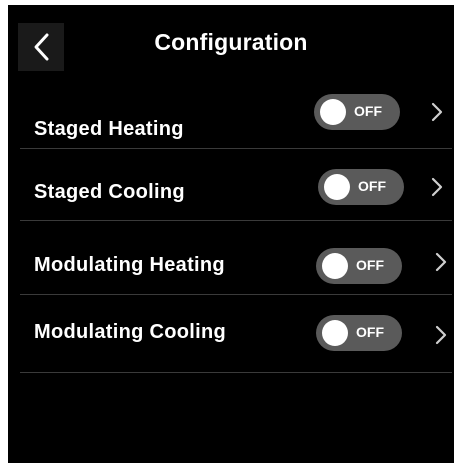 Image resolution: width=456 pixels, height=466 pixels. What do you see at coordinates (236, 372) in the screenshot?
I see `divider` at bounding box center [236, 372].